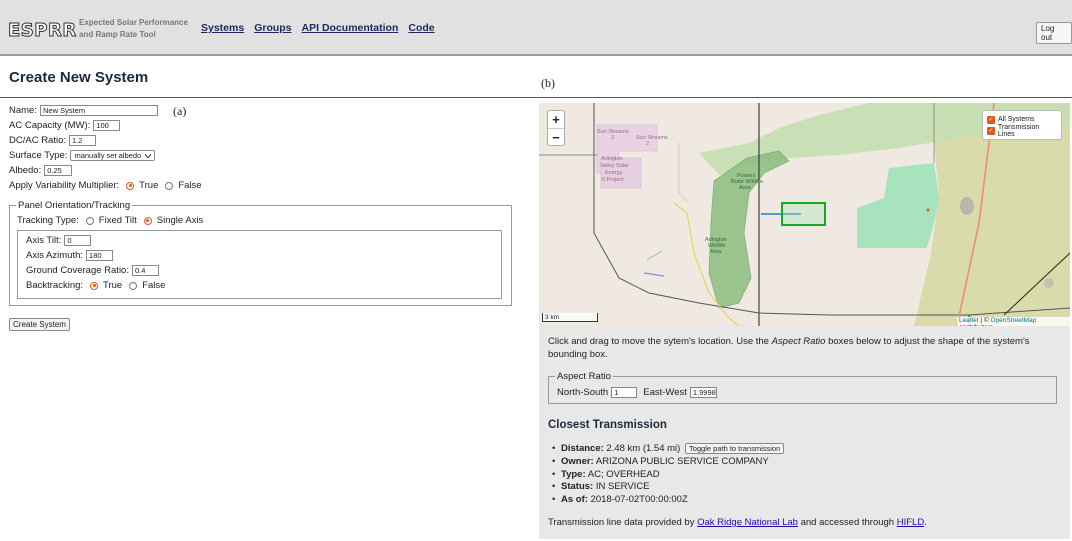 Image resolution: width=1072 pixels, height=541 pixels. I want to click on name-label: Name:, so click(23, 110).